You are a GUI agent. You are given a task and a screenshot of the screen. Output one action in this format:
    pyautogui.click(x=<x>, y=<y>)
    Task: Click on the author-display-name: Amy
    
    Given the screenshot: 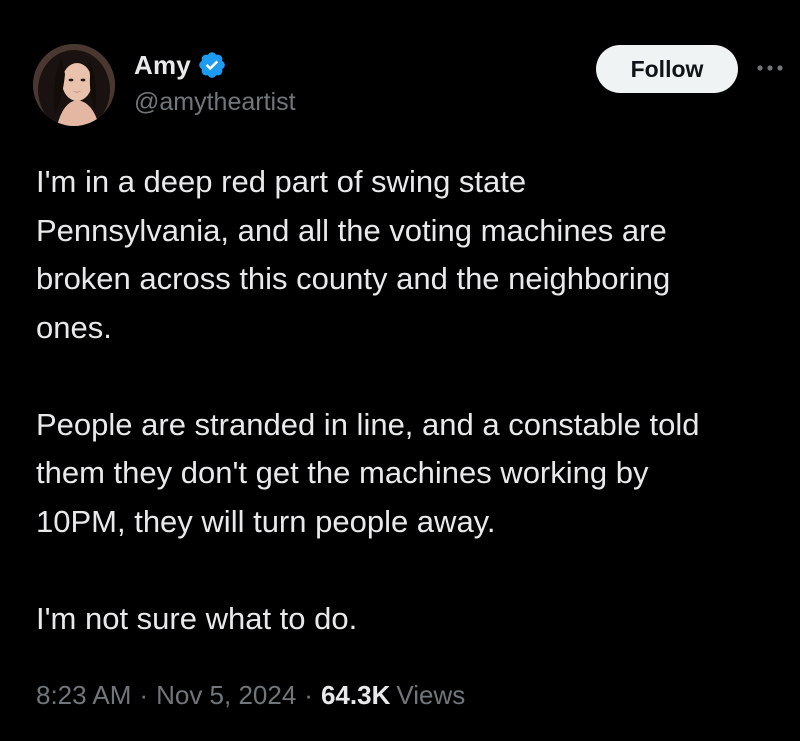 What is the action you would take?
    pyautogui.click(x=162, y=65)
    